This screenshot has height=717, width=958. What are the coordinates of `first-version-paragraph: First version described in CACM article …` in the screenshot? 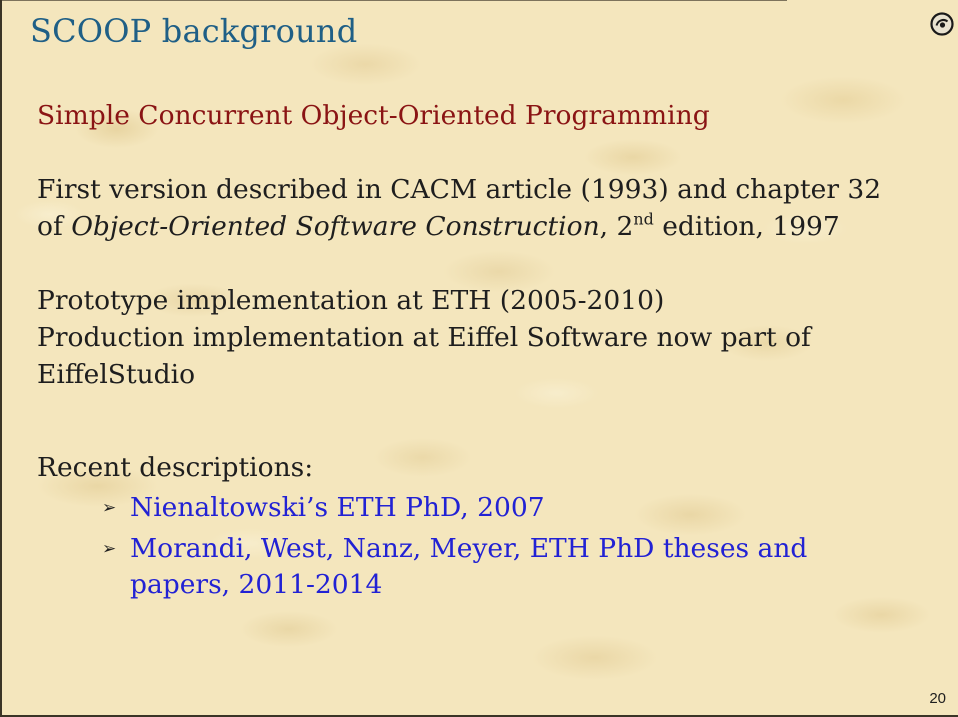 It's located at (472, 208).